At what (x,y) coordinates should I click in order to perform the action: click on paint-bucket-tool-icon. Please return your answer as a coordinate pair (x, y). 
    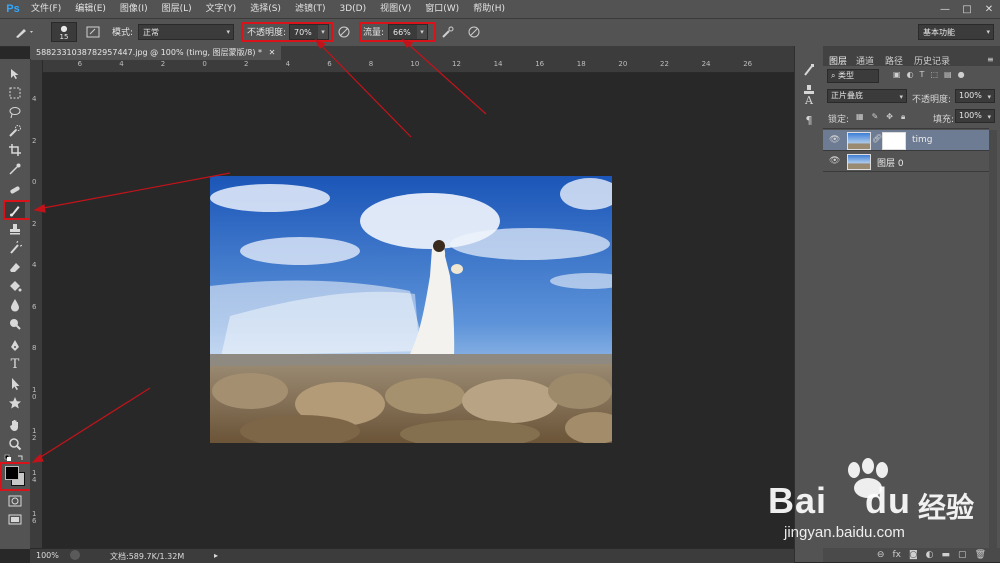
    Looking at the image, I should click on (15, 285).